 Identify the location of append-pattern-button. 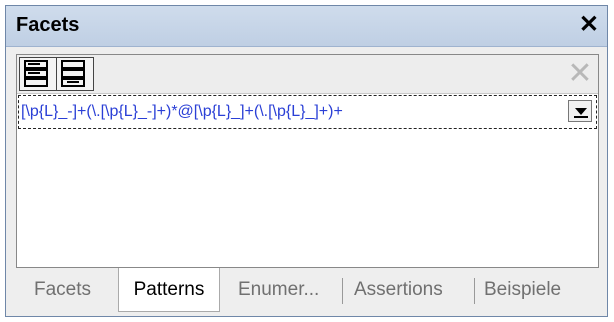
(38, 74).